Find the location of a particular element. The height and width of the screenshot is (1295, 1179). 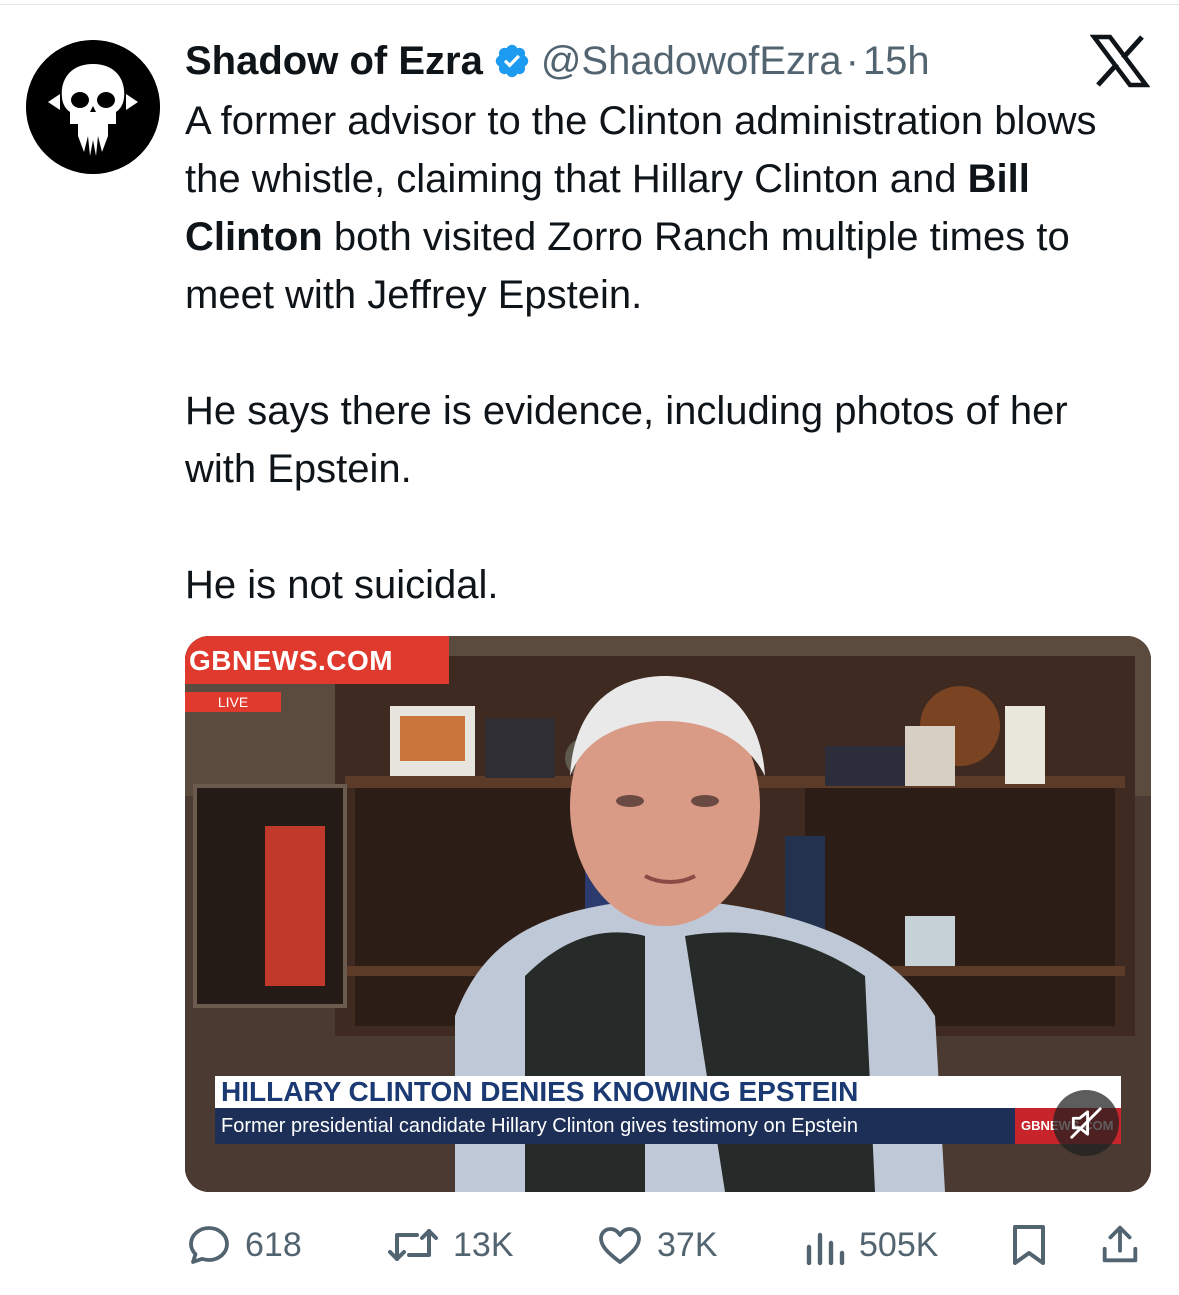

tweet-paragraph: He is not suicidal. is located at coordinates (342, 585).